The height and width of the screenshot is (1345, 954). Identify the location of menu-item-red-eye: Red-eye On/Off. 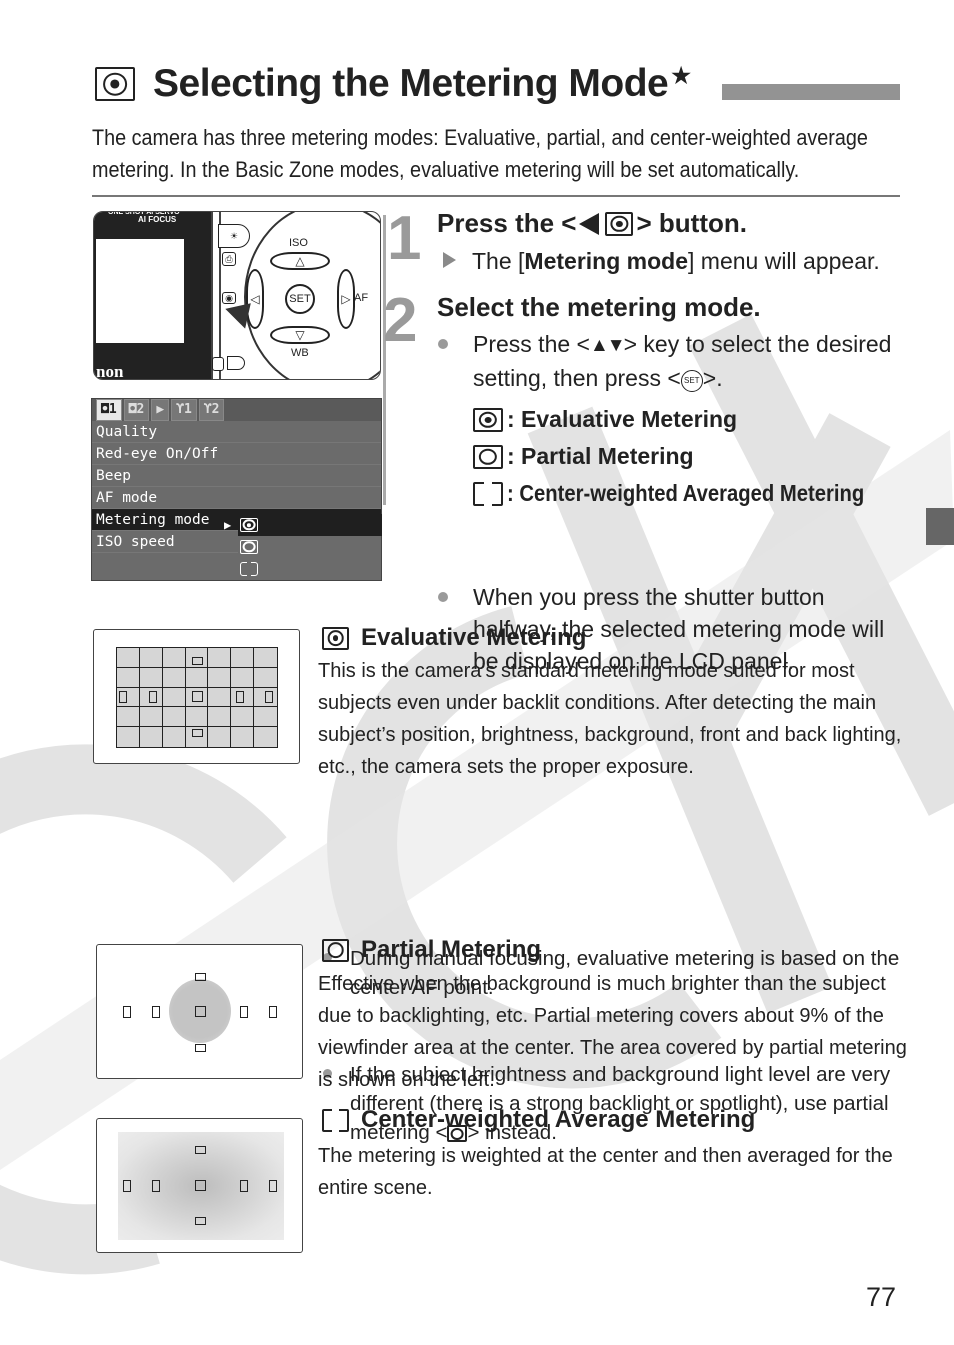
(236, 454).